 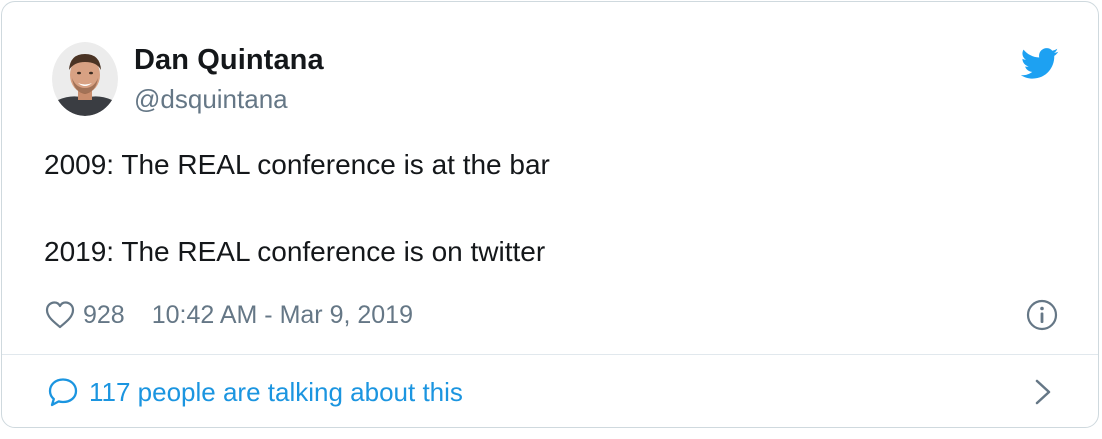 What do you see at coordinates (276, 392) in the screenshot?
I see `talking-count-label: 117 people are talking about this` at bounding box center [276, 392].